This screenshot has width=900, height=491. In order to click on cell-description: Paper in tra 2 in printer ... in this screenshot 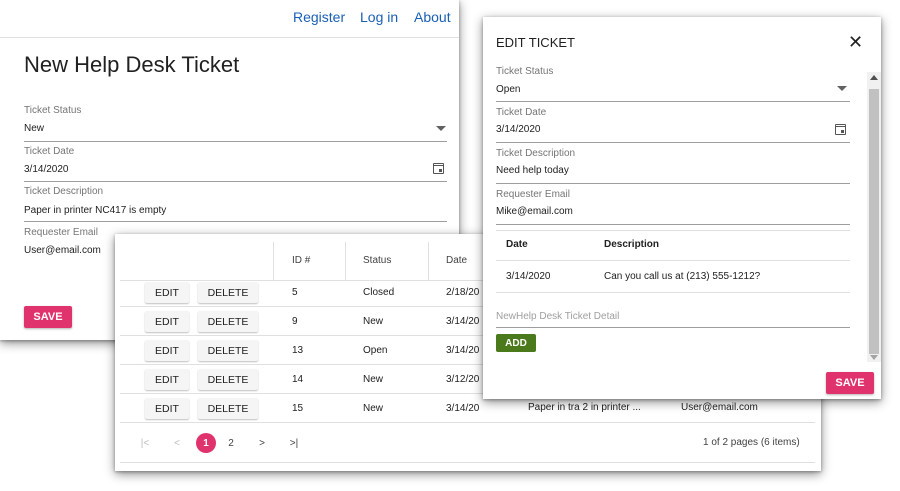, I will do `click(584, 407)`.